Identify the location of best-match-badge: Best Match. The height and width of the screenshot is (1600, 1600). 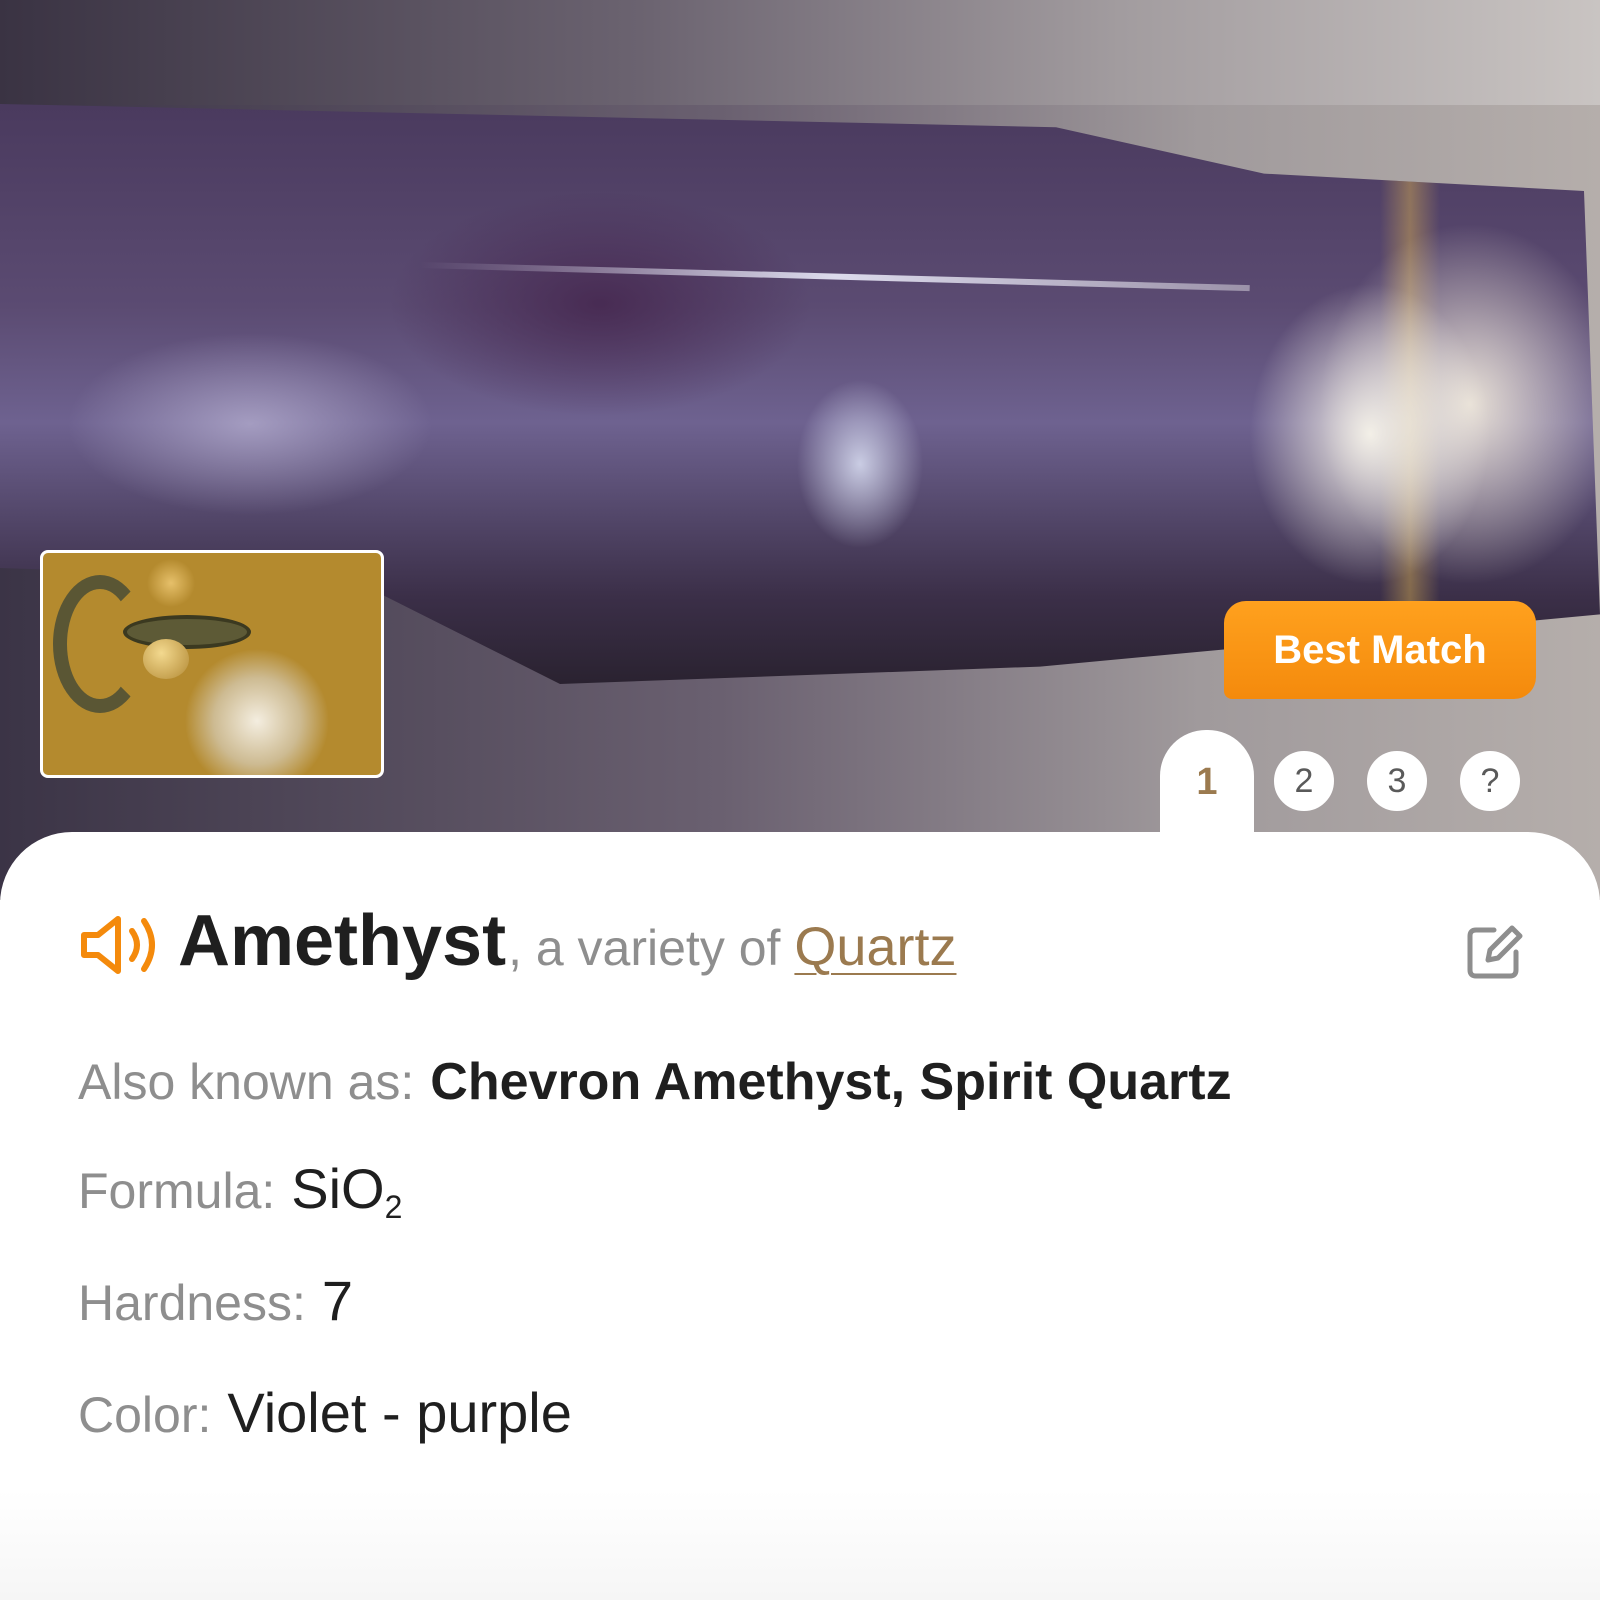
(1380, 650).